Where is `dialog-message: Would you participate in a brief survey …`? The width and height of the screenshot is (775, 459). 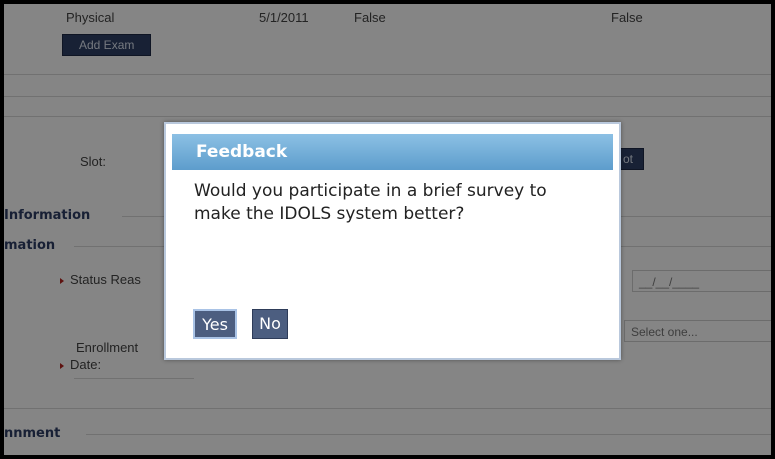
dialog-message: Would you participate in a brief survey … is located at coordinates (370, 202).